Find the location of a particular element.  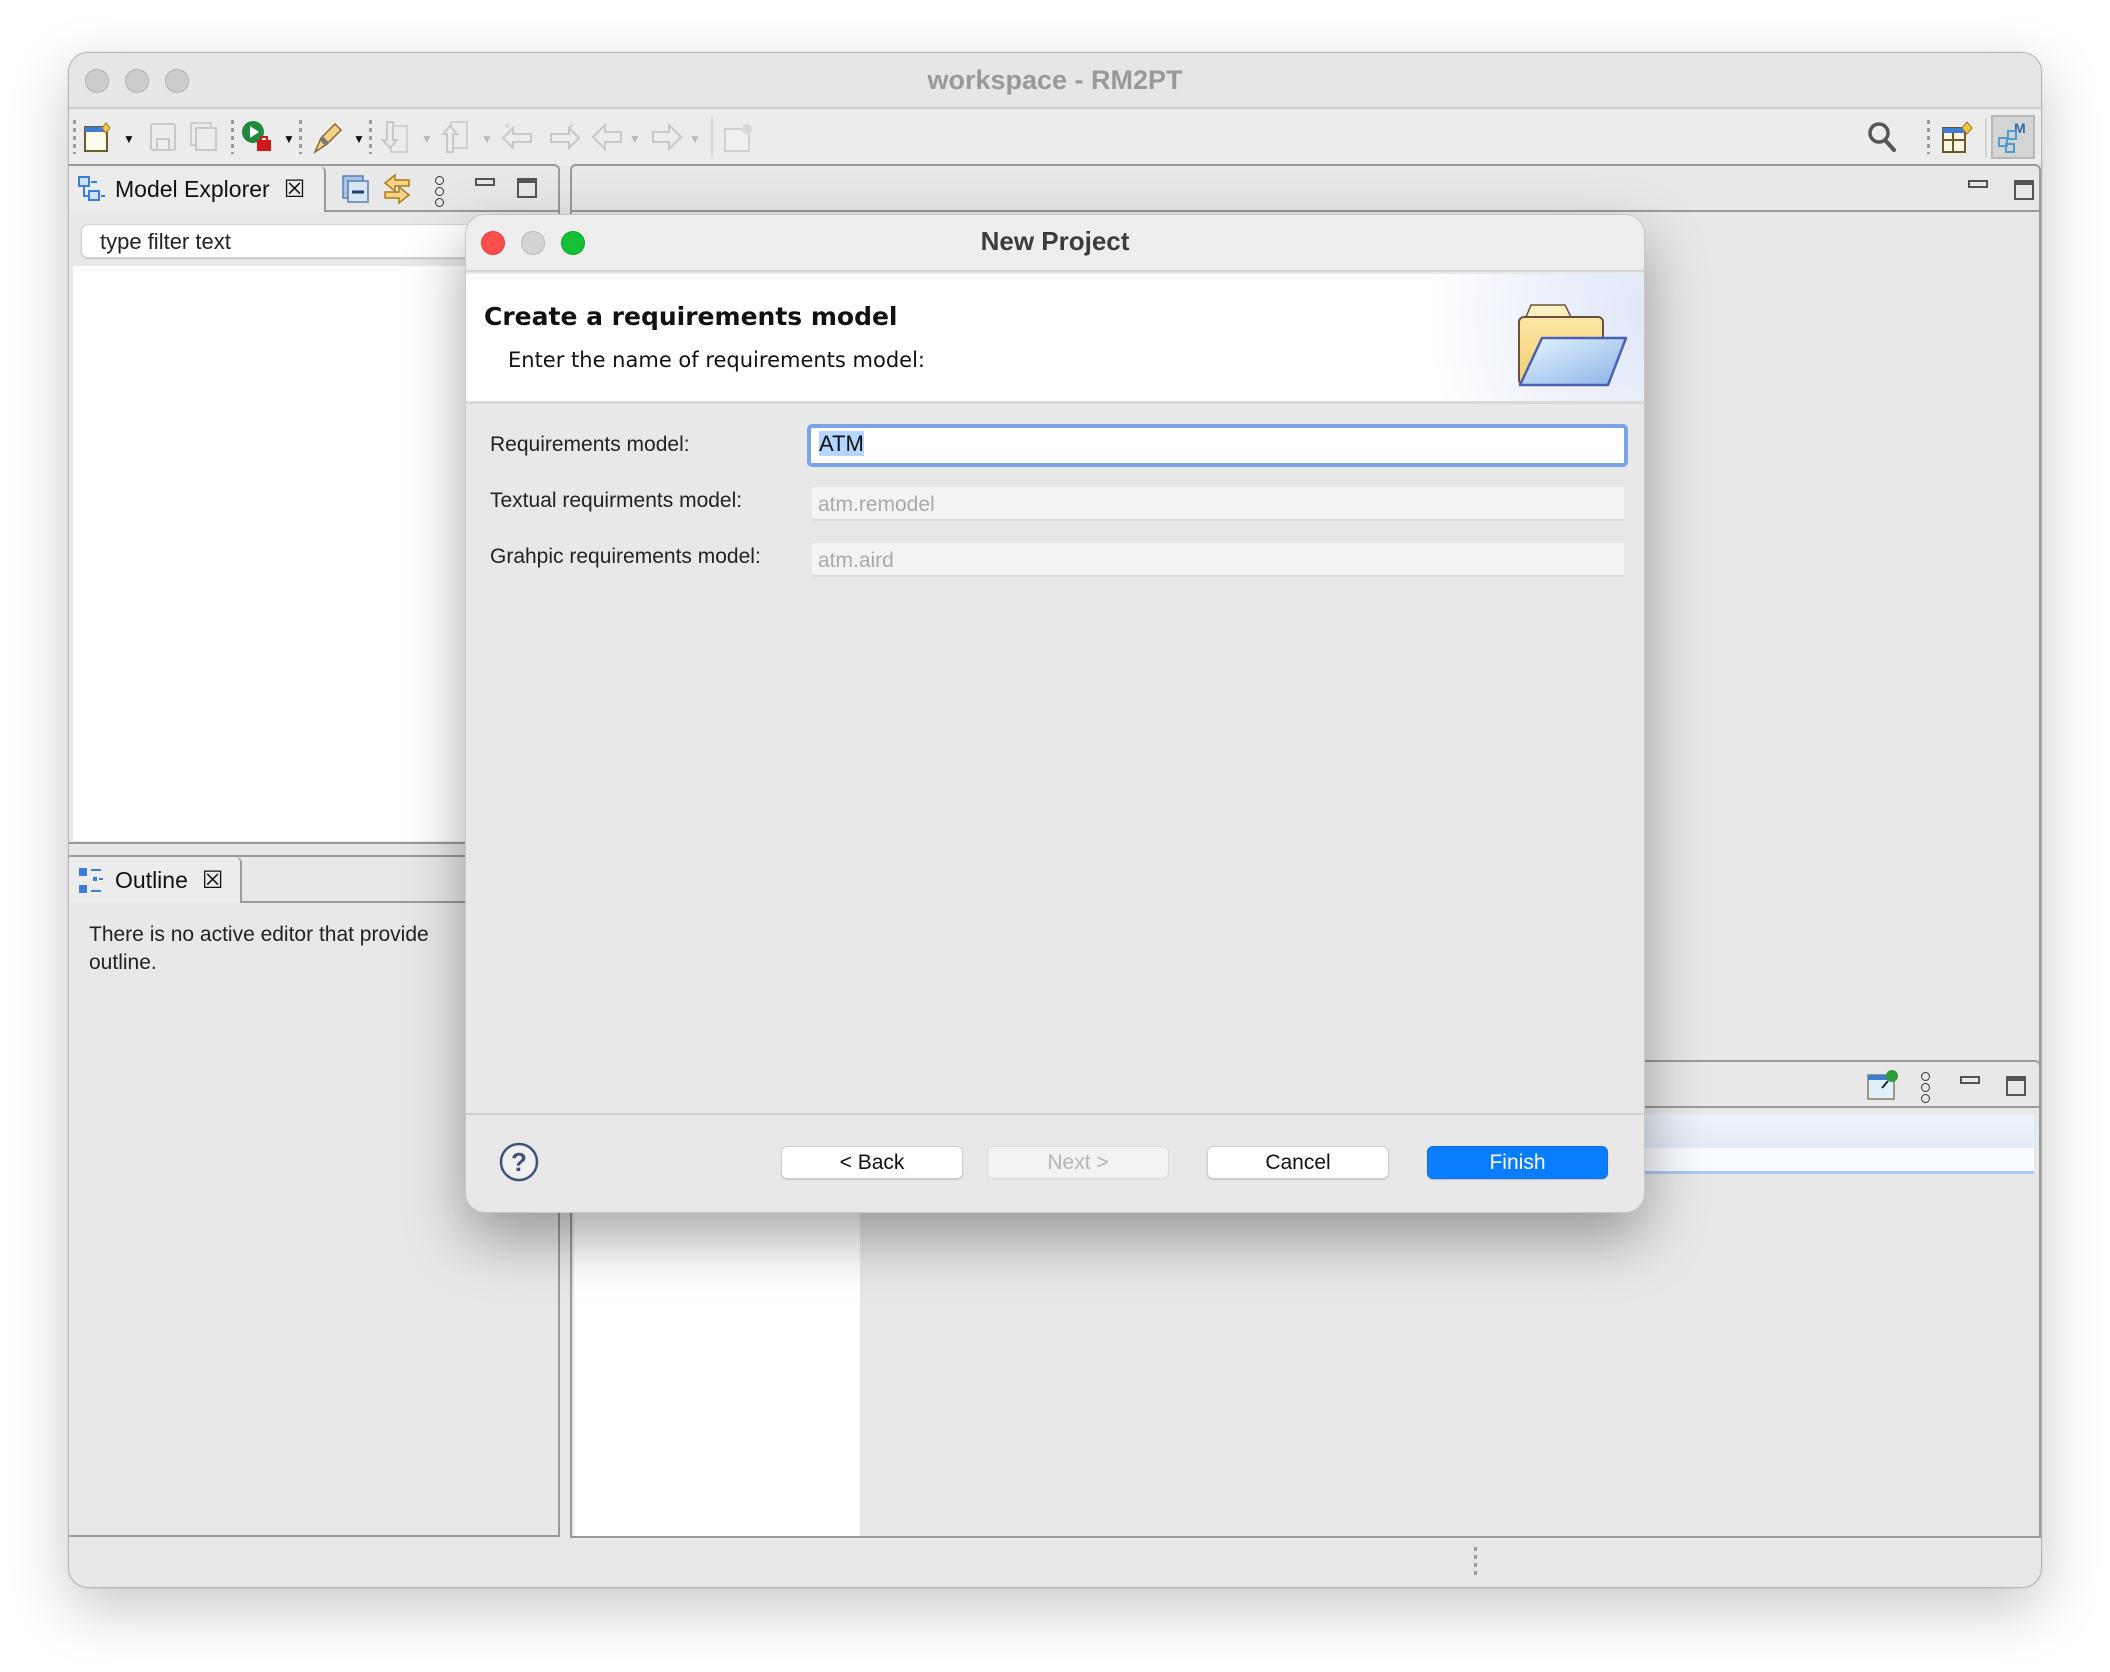

open-perspective-icon is located at coordinates (1957, 137).